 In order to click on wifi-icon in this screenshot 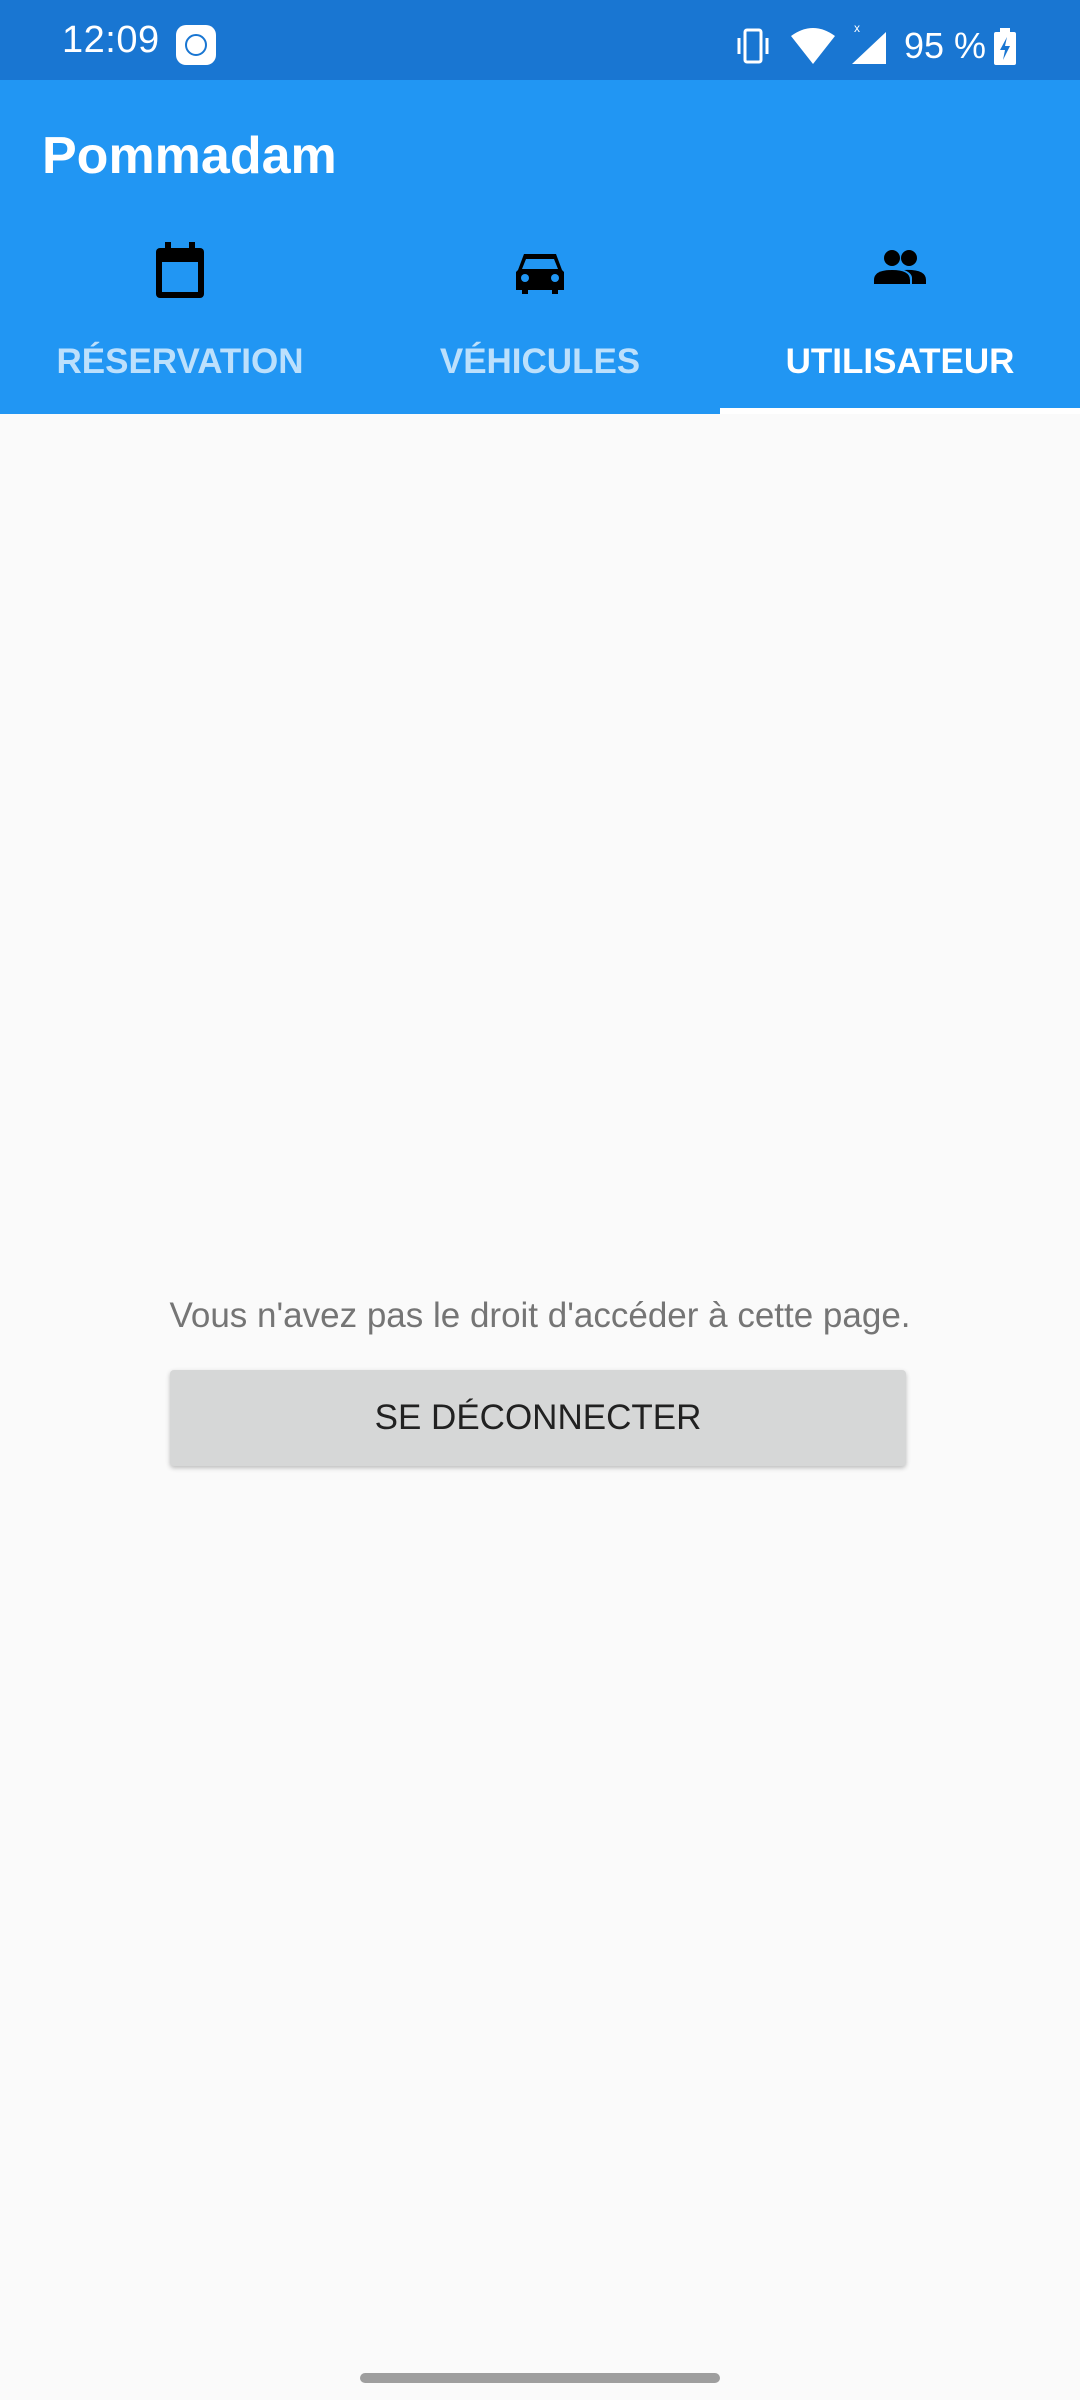, I will do `click(813, 46)`.